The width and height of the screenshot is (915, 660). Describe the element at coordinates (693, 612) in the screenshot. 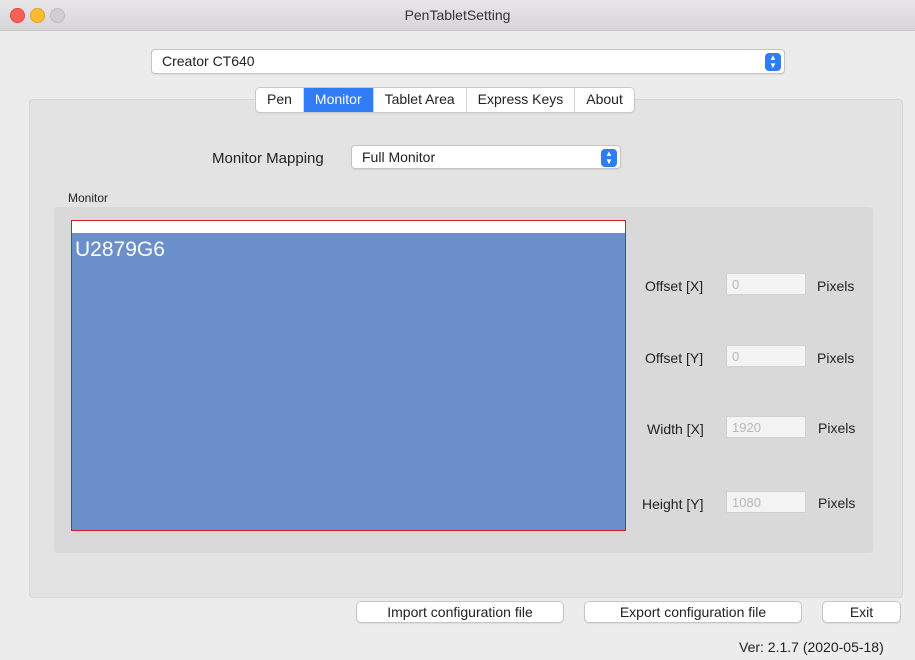

I see `export-config-button: Export configuration file` at that location.